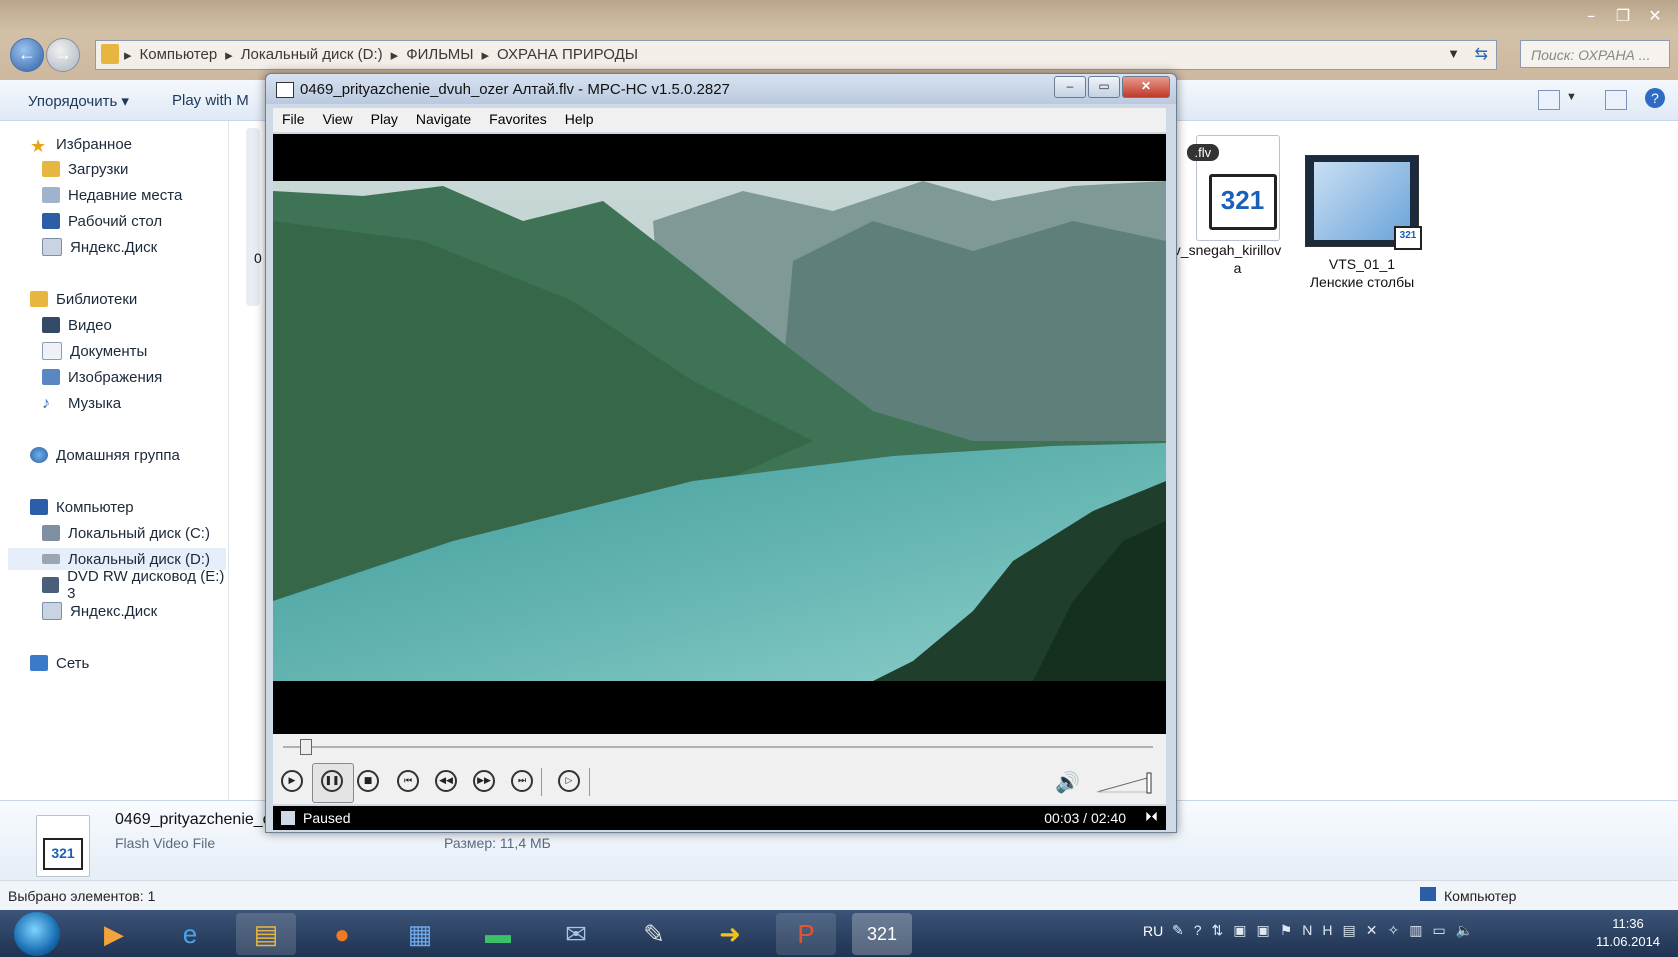  I want to click on sidebar-label: Избранное, so click(94, 144).